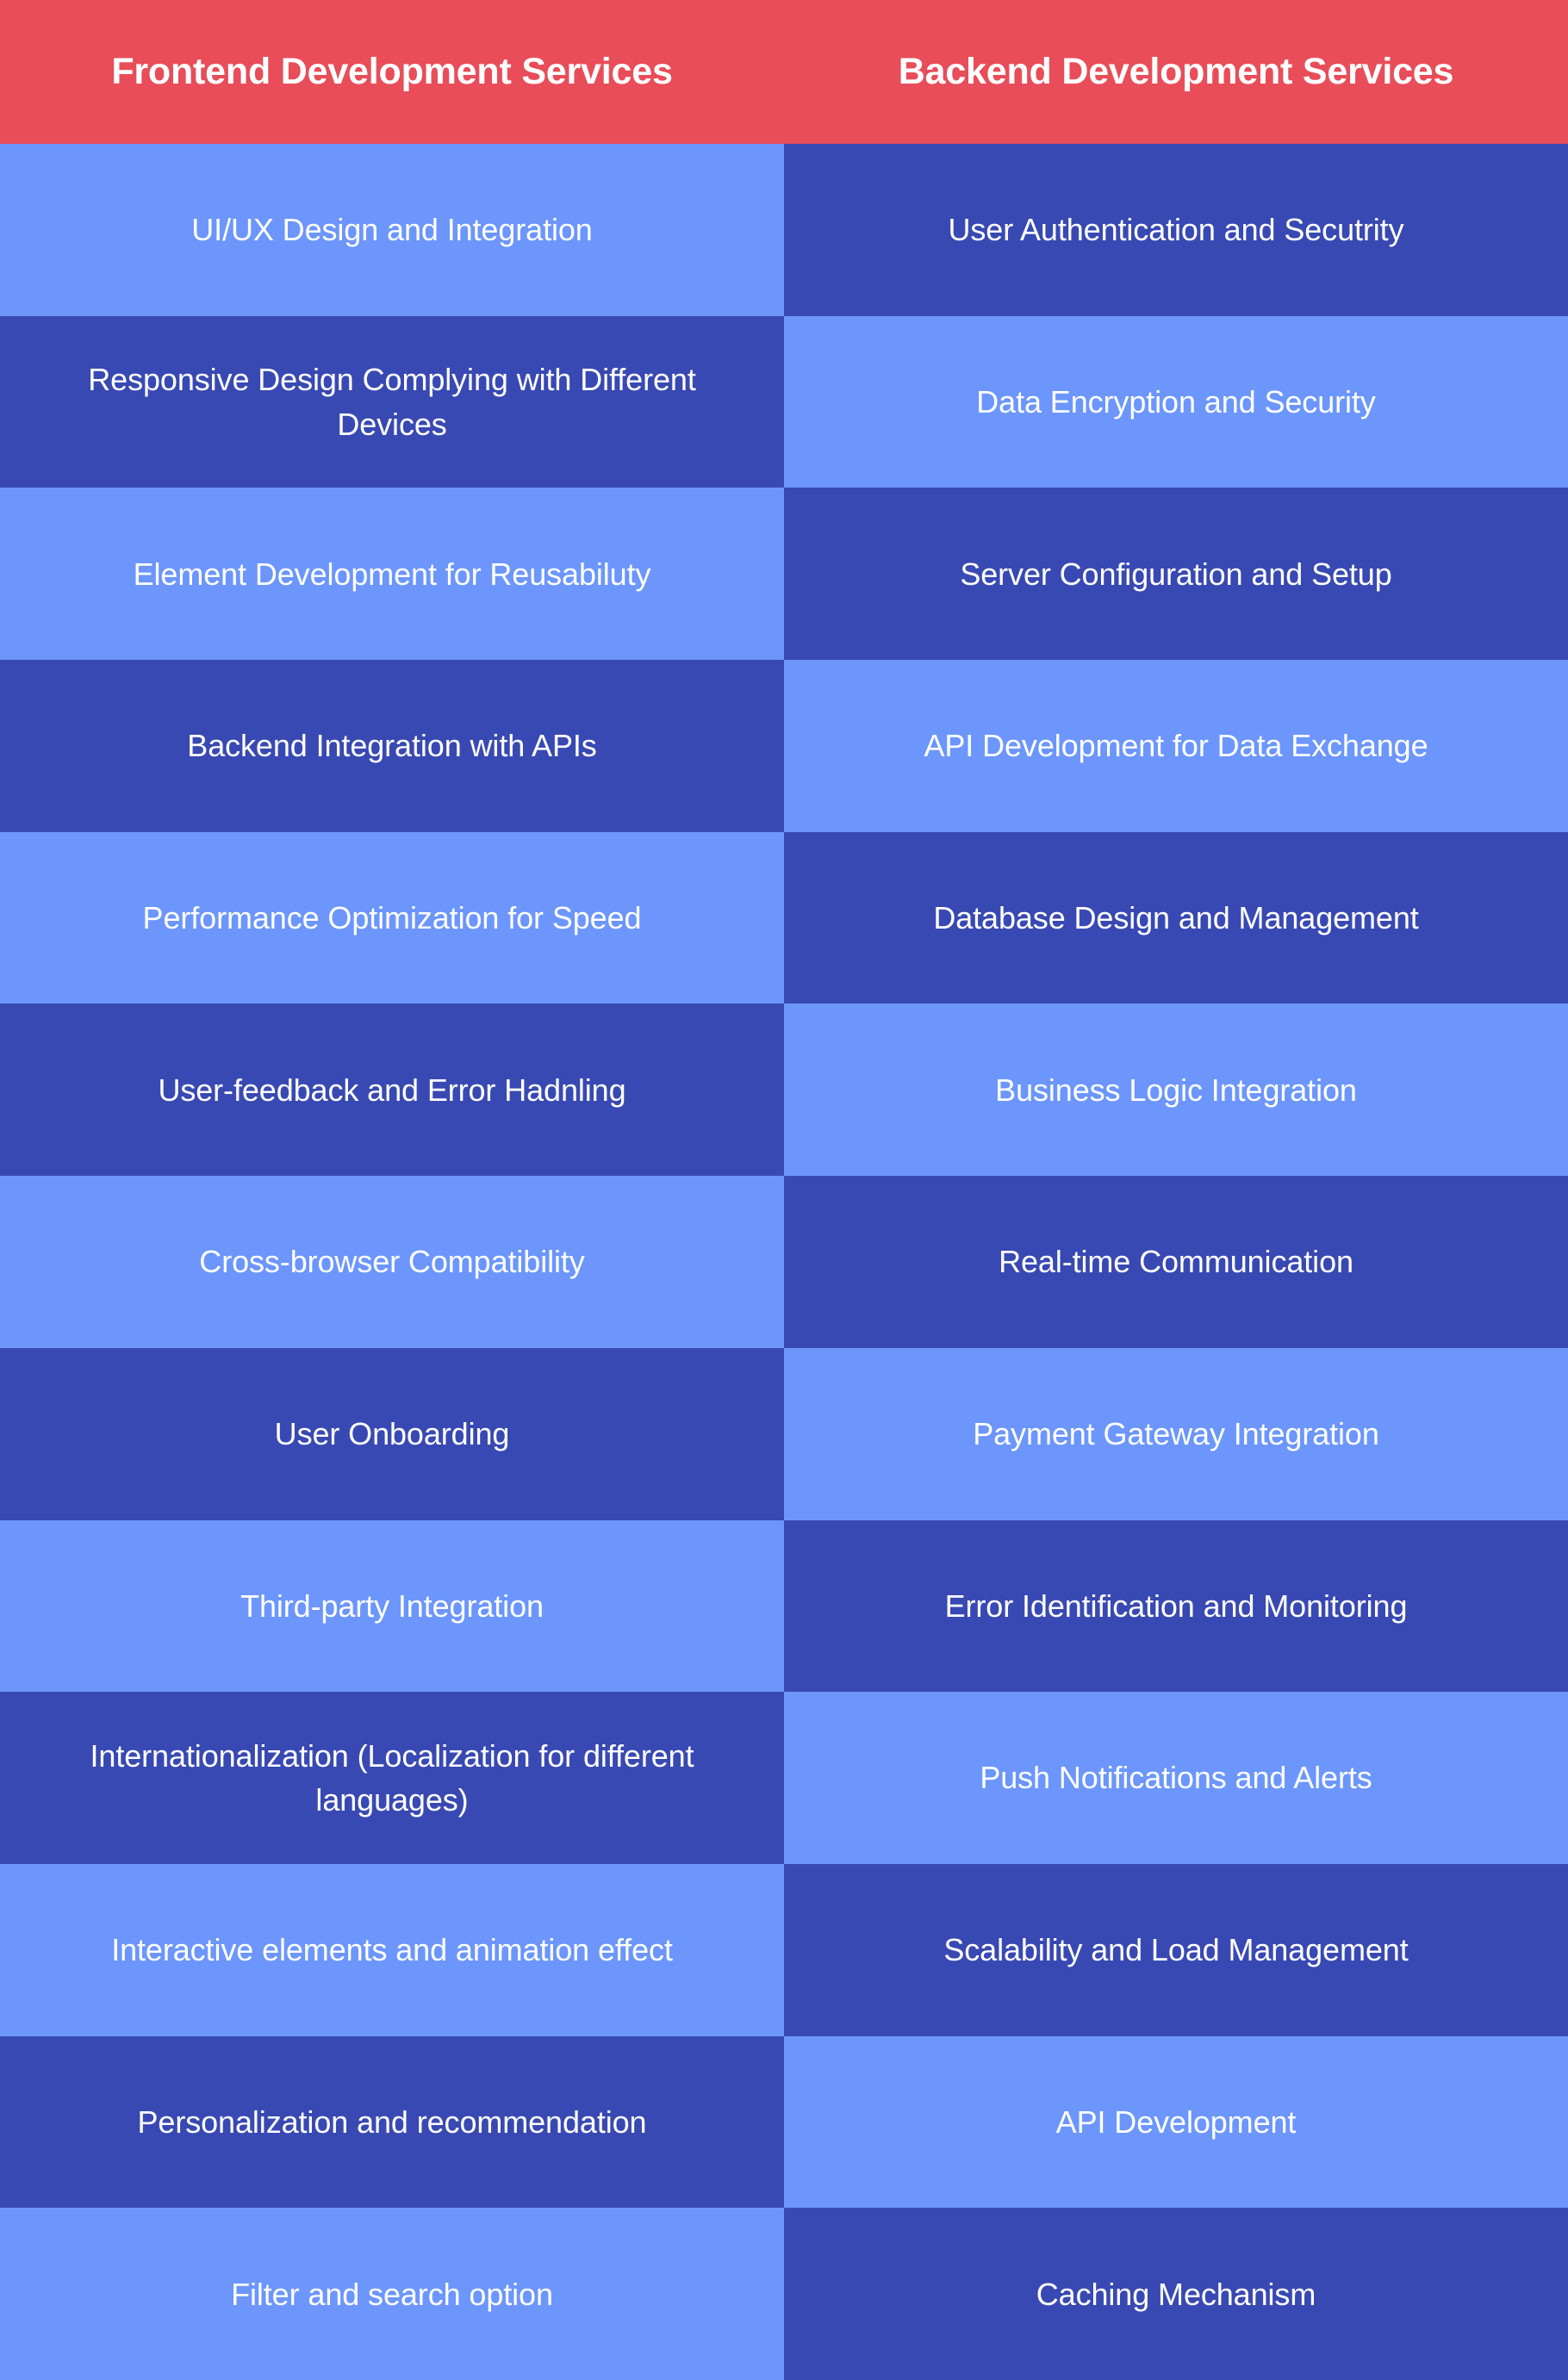 This screenshot has height=2380, width=1568. I want to click on cell-frontend: Cross-browser Compatibility, so click(392, 1262).